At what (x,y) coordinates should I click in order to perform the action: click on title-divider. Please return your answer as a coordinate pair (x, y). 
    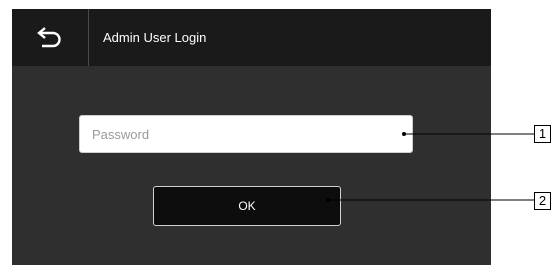
    Looking at the image, I should click on (88, 37).